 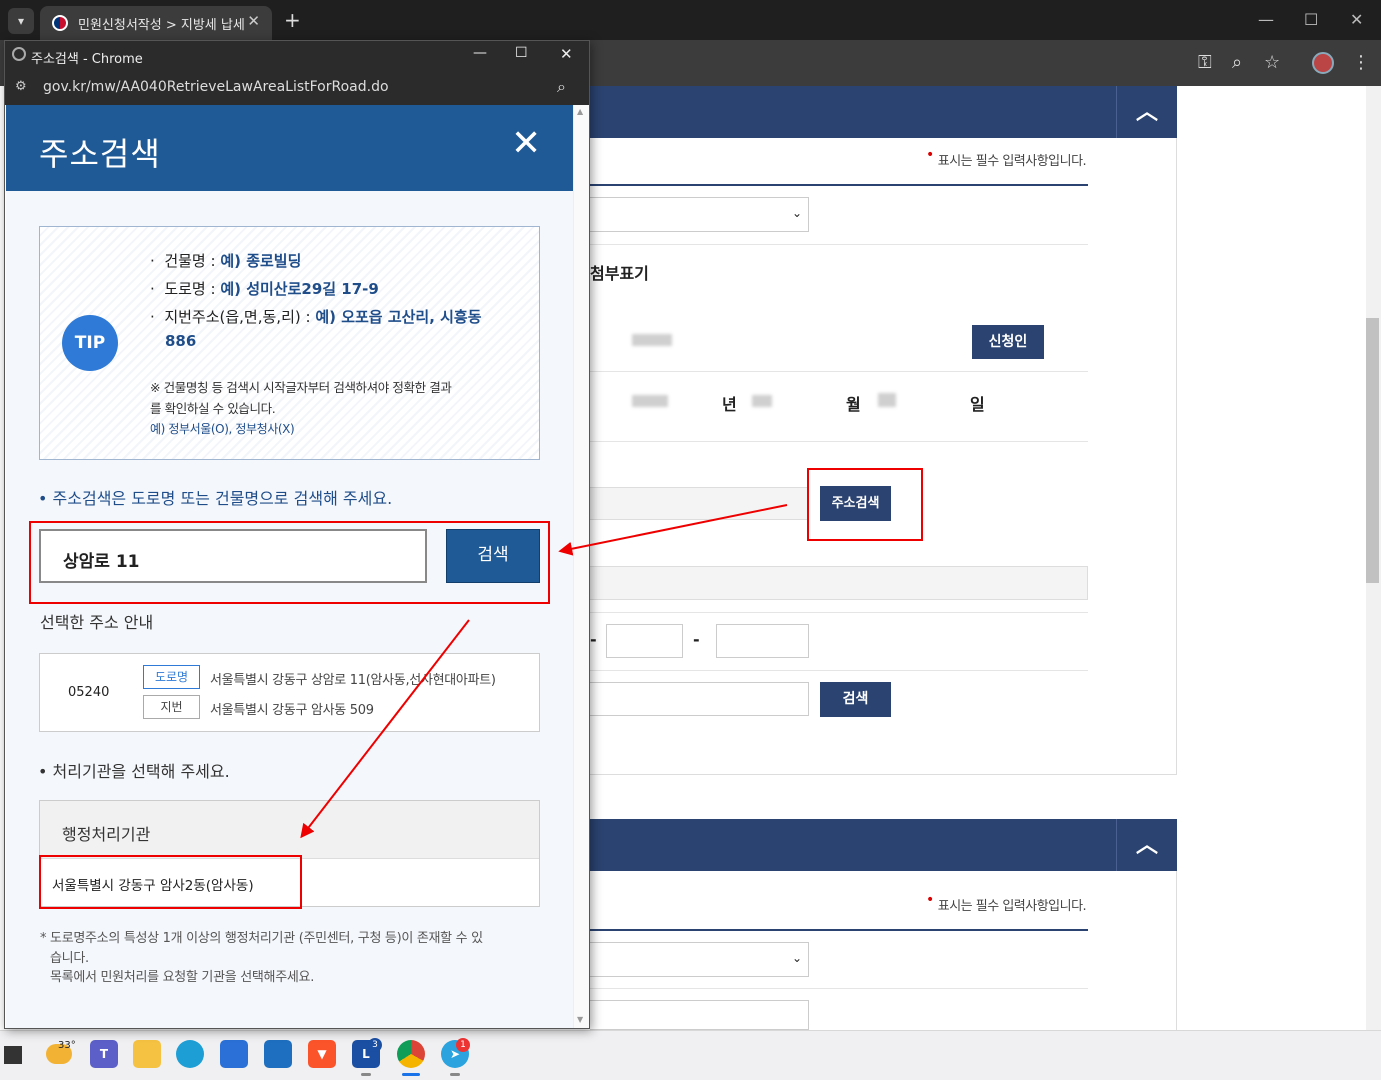 I want to click on phone-dash: -, so click(x=593, y=639).